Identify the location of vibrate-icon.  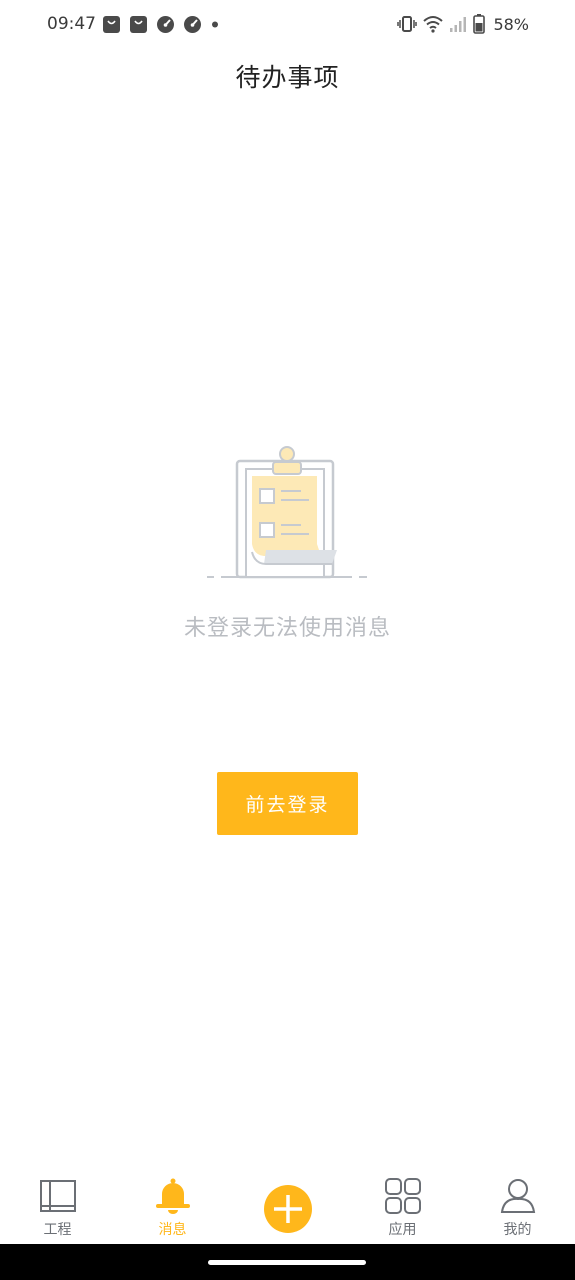
(407, 24).